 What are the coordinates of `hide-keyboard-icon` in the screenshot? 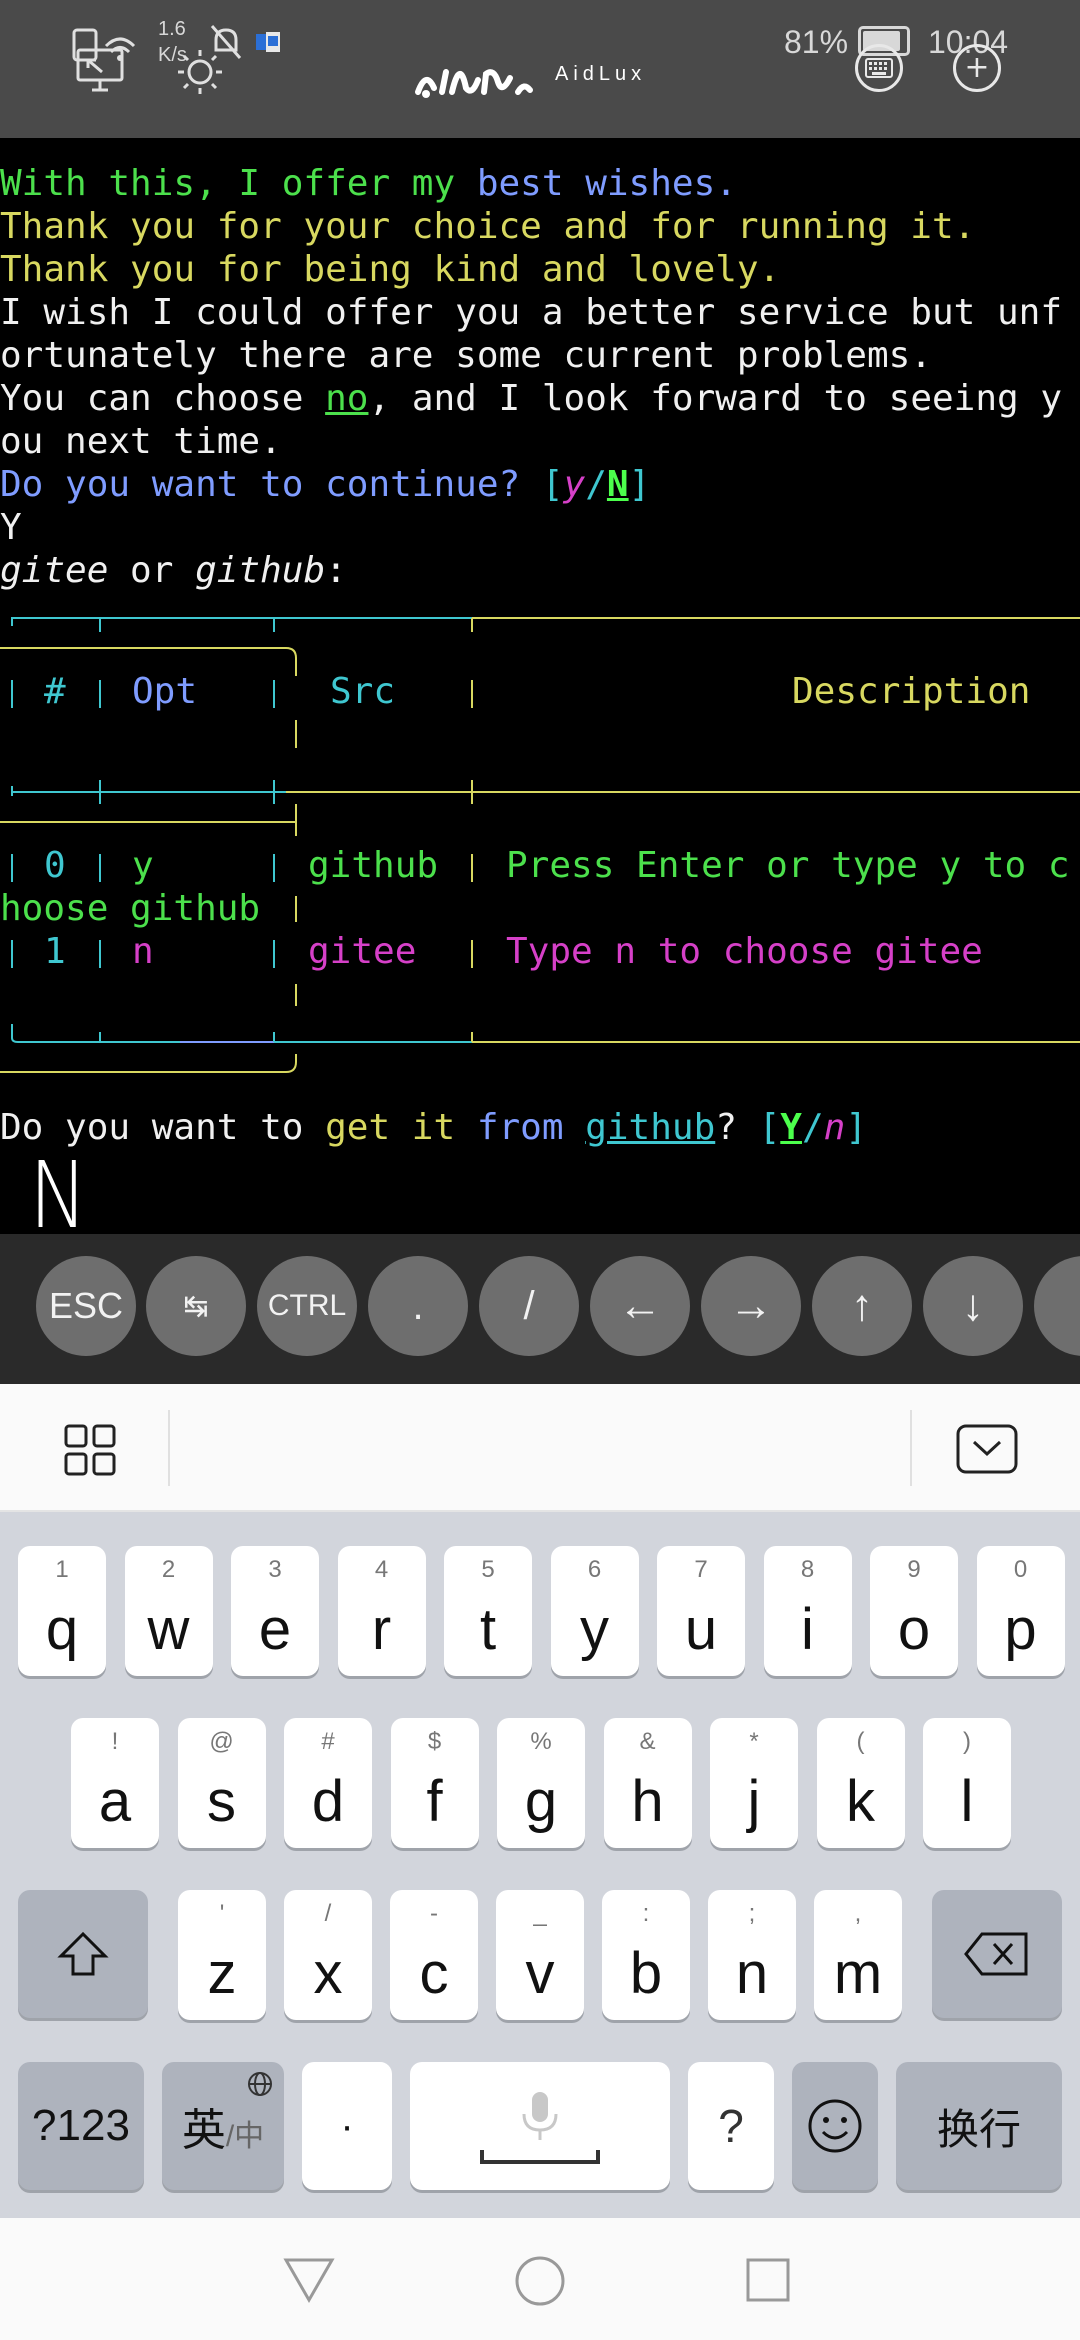 It's located at (987, 1449).